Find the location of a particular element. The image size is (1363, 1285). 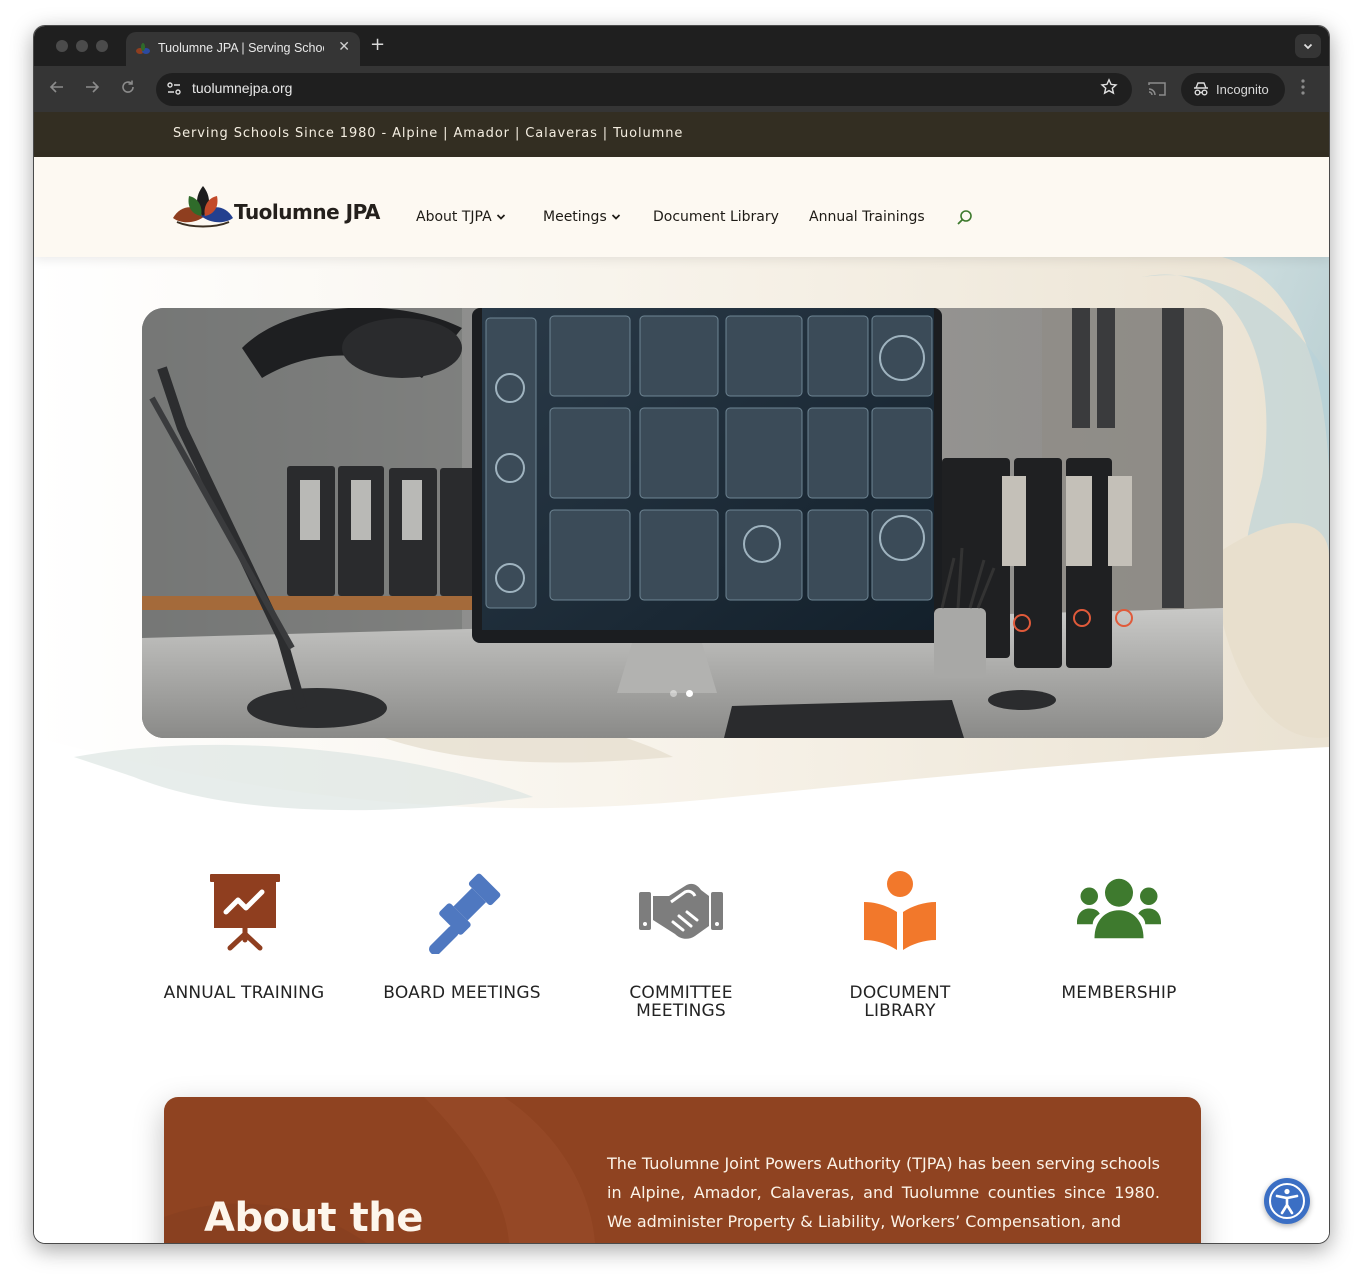

site-favicon-icon is located at coordinates (143, 48).